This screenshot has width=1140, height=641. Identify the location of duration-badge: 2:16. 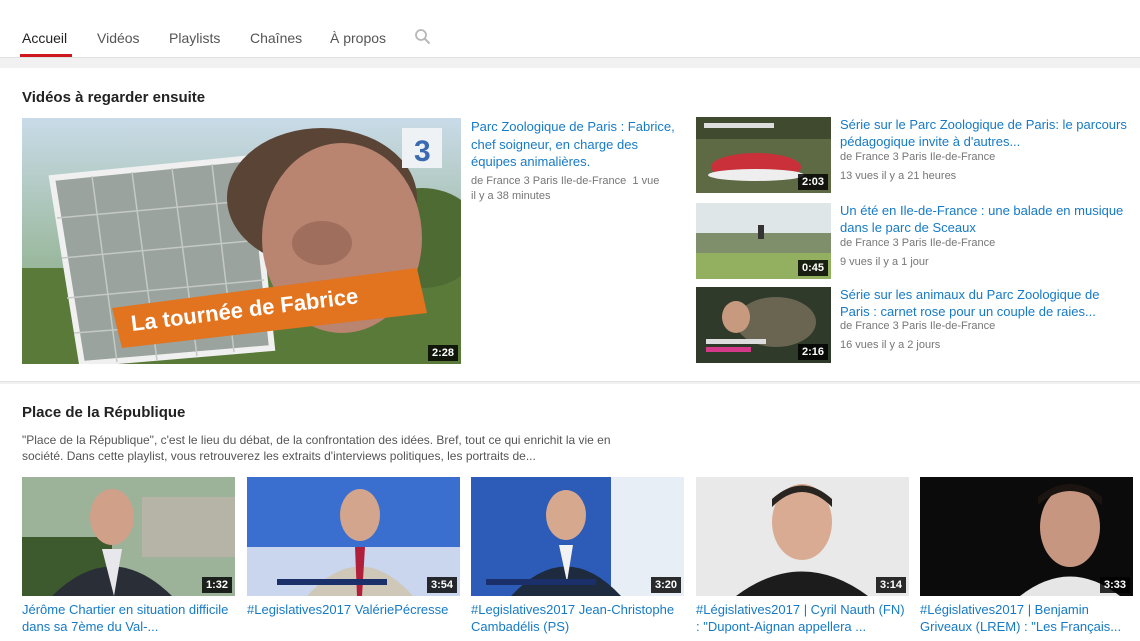
(812, 352).